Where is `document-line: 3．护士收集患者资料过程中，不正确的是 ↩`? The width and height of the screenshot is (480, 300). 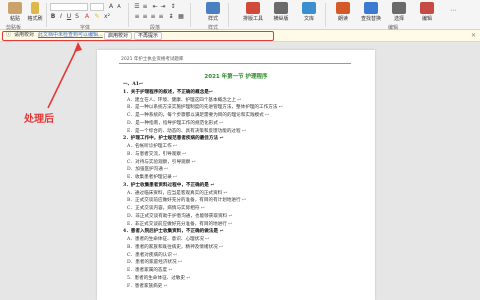 document-line: 3．护士收集患者资料过程中，不正确的是 ↩ is located at coordinates (169, 185).